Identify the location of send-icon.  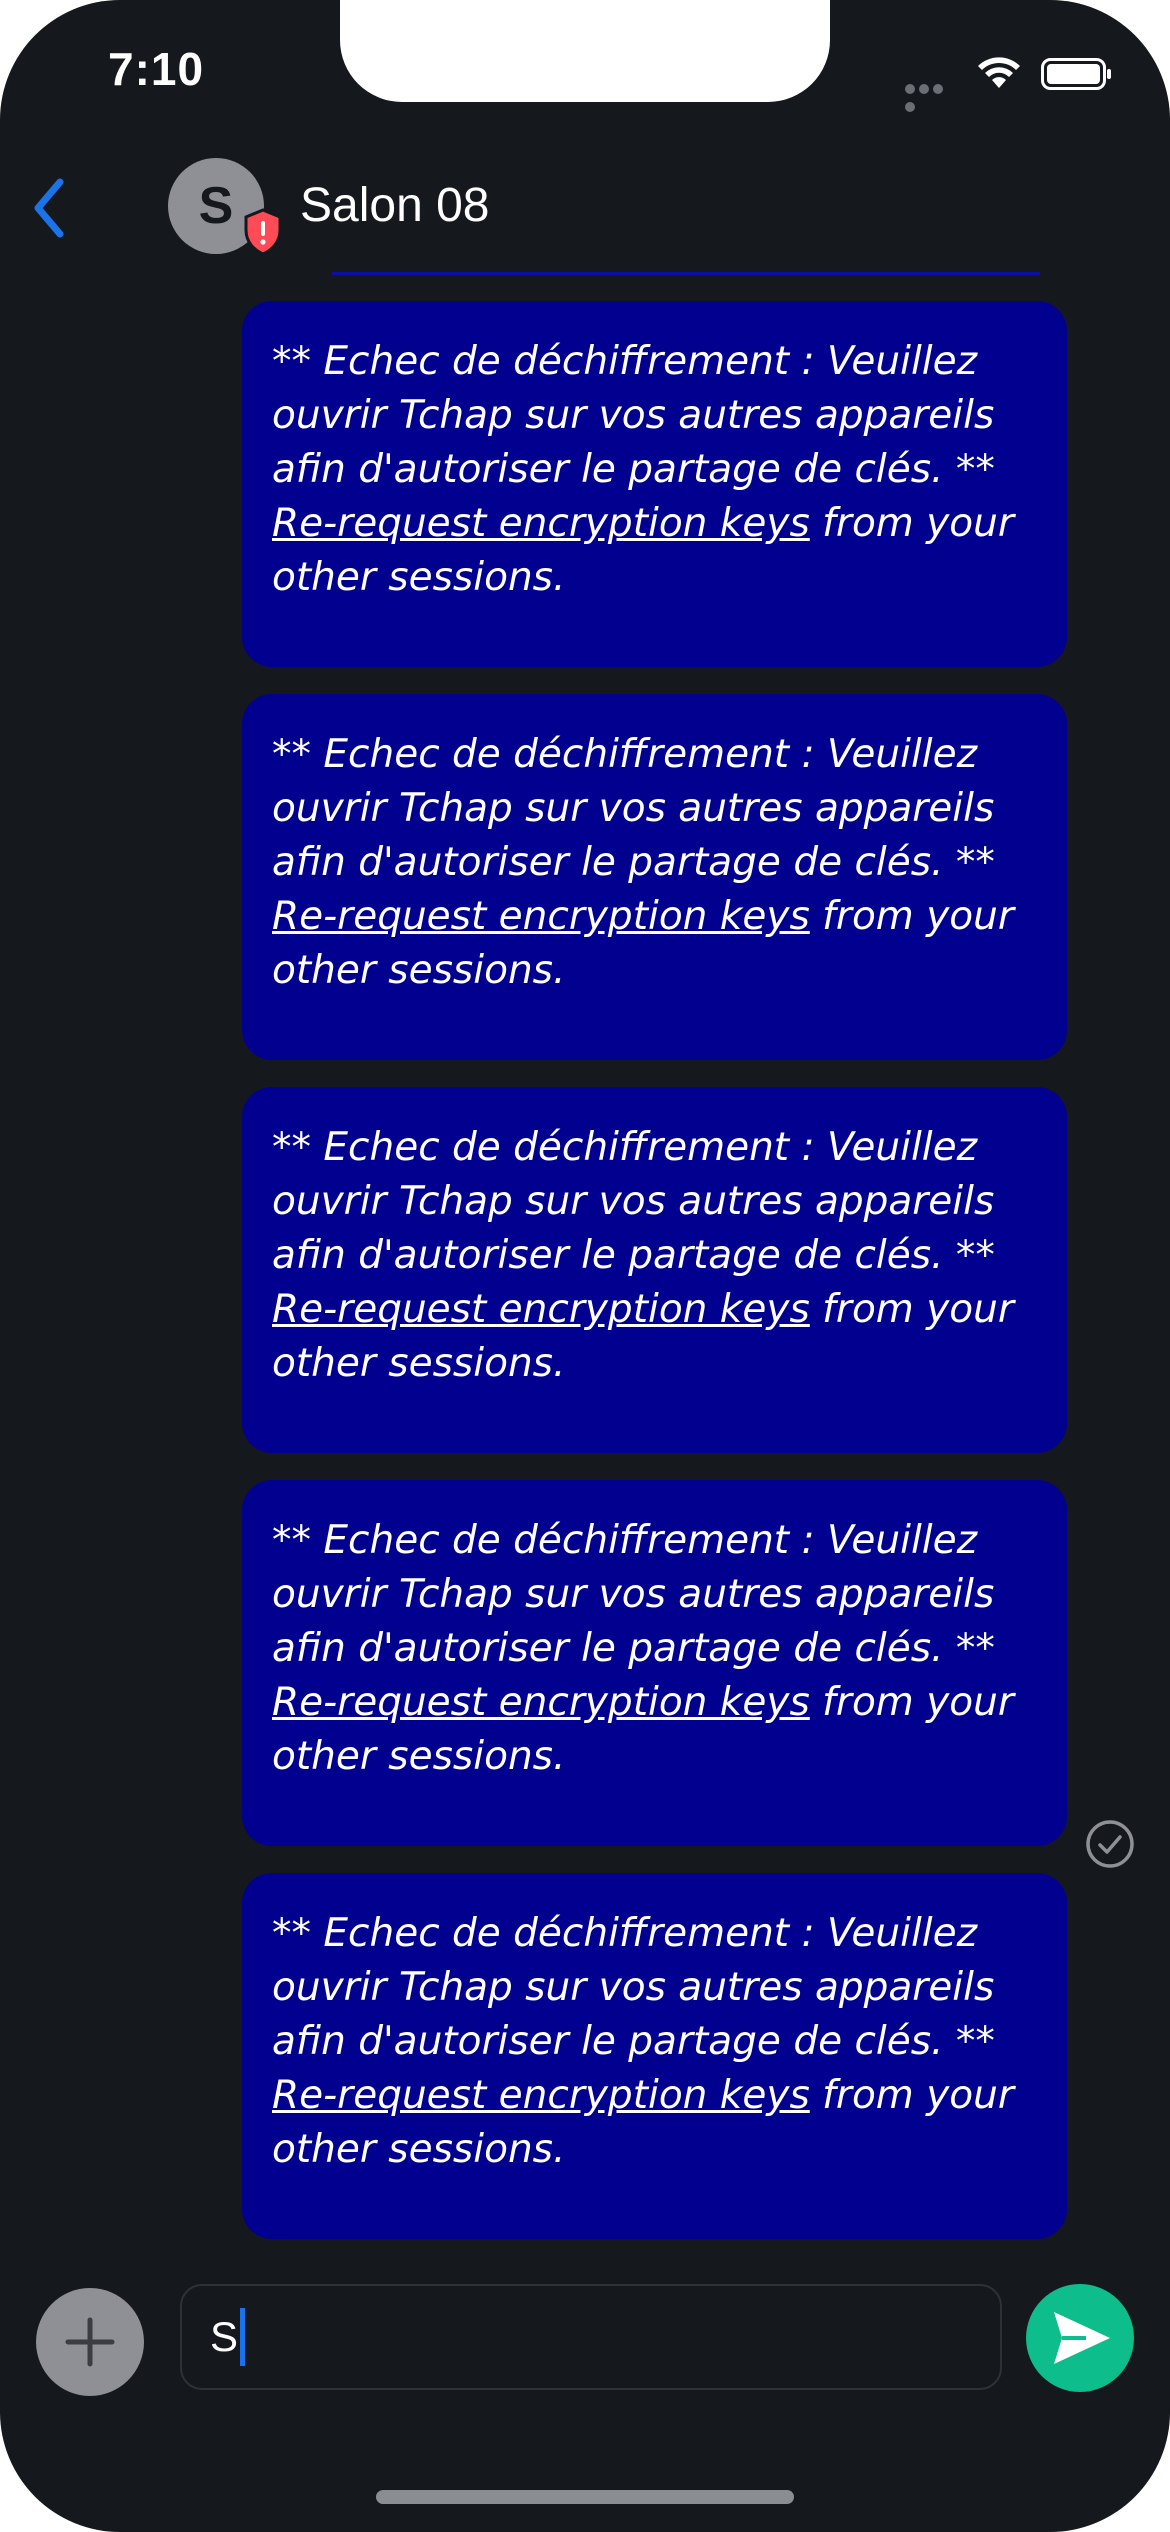
(1082, 2338).